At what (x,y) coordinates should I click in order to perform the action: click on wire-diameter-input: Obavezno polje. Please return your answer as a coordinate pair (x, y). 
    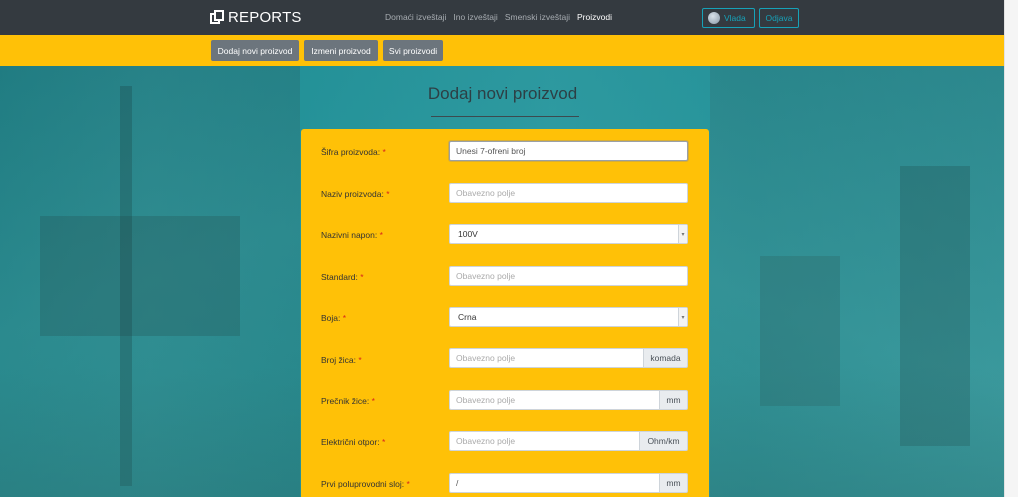
    Looking at the image, I should click on (554, 400).